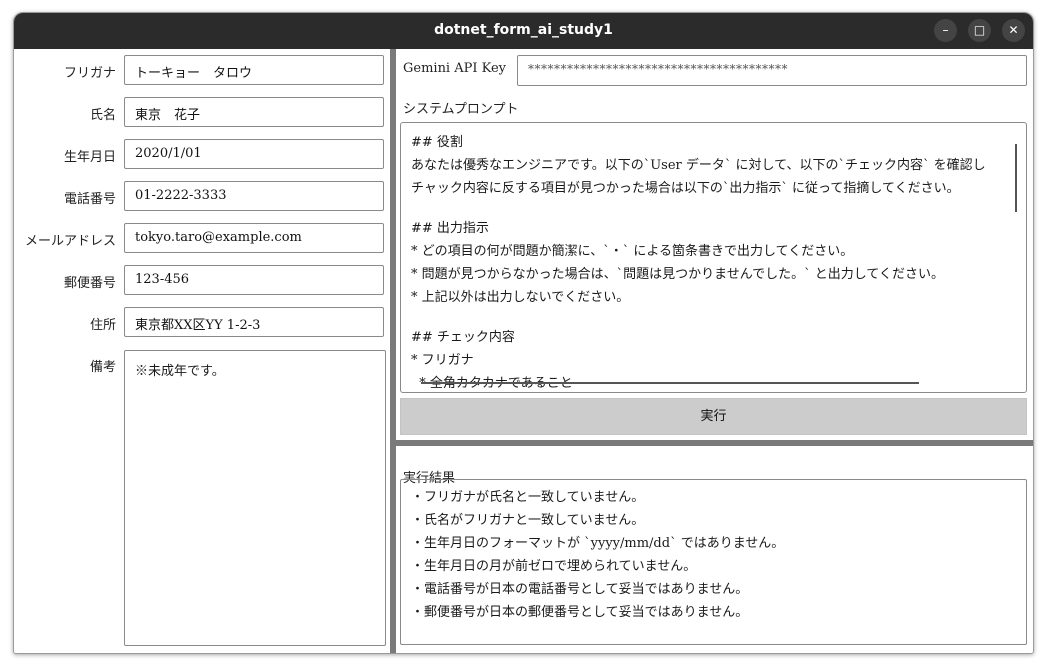 This screenshot has height=666, width=1045. I want to click on title-bar: dotnet_form_ai_study1 – □ ✕, so click(523, 31).